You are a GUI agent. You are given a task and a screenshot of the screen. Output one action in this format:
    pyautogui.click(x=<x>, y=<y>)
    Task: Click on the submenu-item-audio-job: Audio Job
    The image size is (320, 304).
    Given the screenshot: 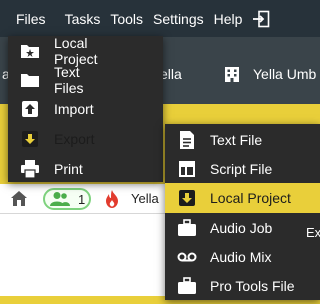 What is the action you would take?
    pyautogui.click(x=242, y=227)
    